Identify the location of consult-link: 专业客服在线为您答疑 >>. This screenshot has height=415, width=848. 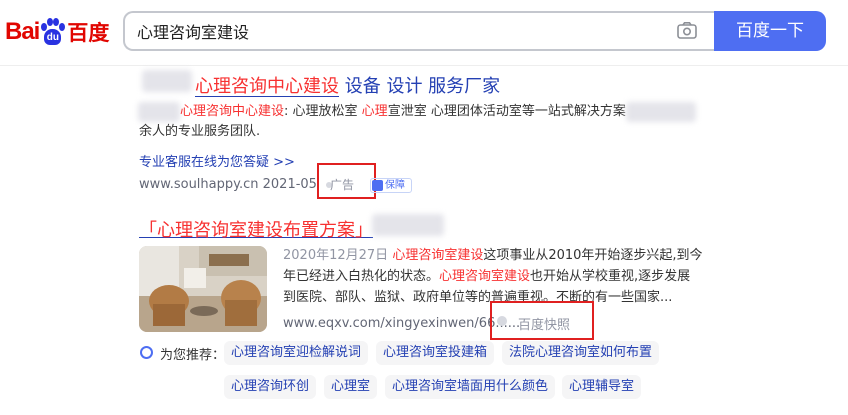
(217, 160).